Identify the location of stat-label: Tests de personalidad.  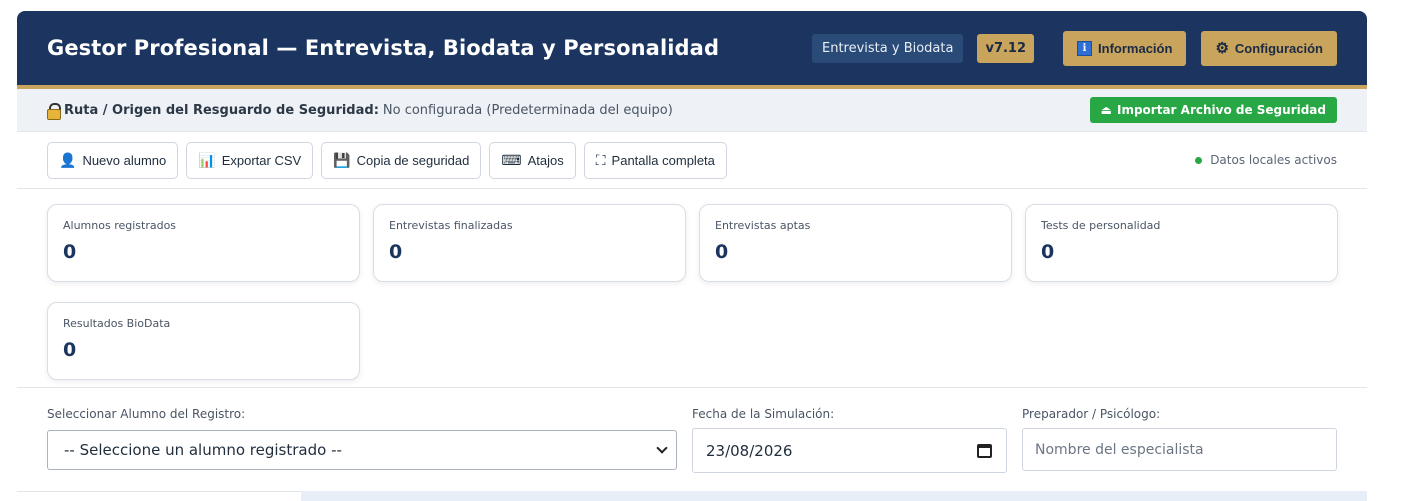
(1101, 225).